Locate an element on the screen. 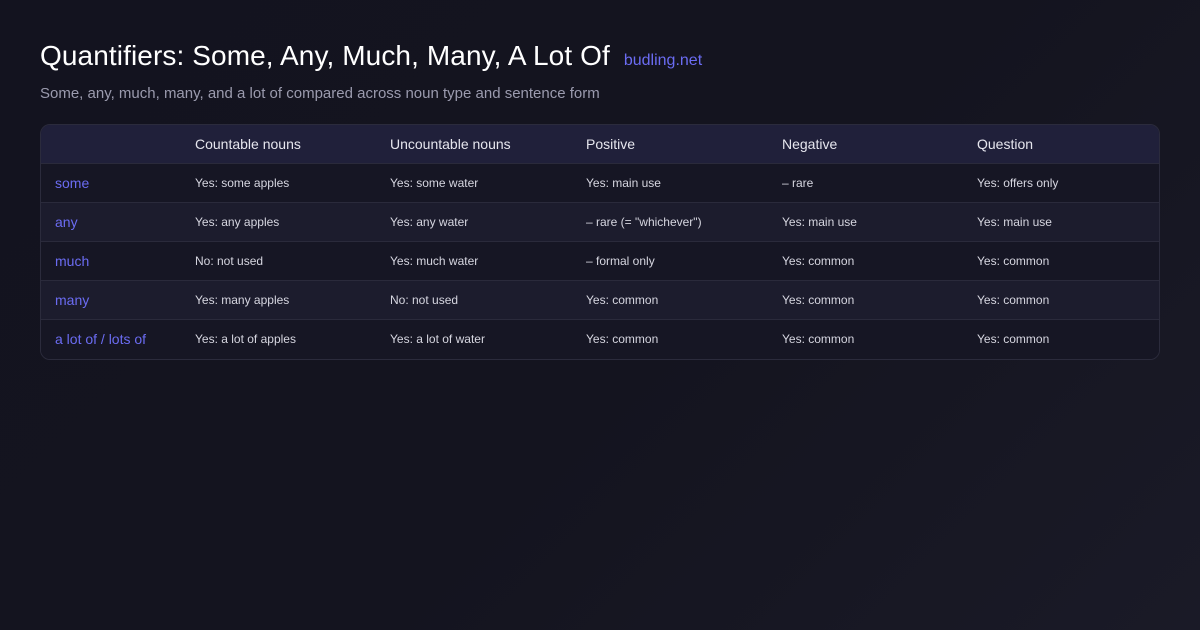 The image size is (1200, 630). table-cell: – rare is located at coordinates (798, 183).